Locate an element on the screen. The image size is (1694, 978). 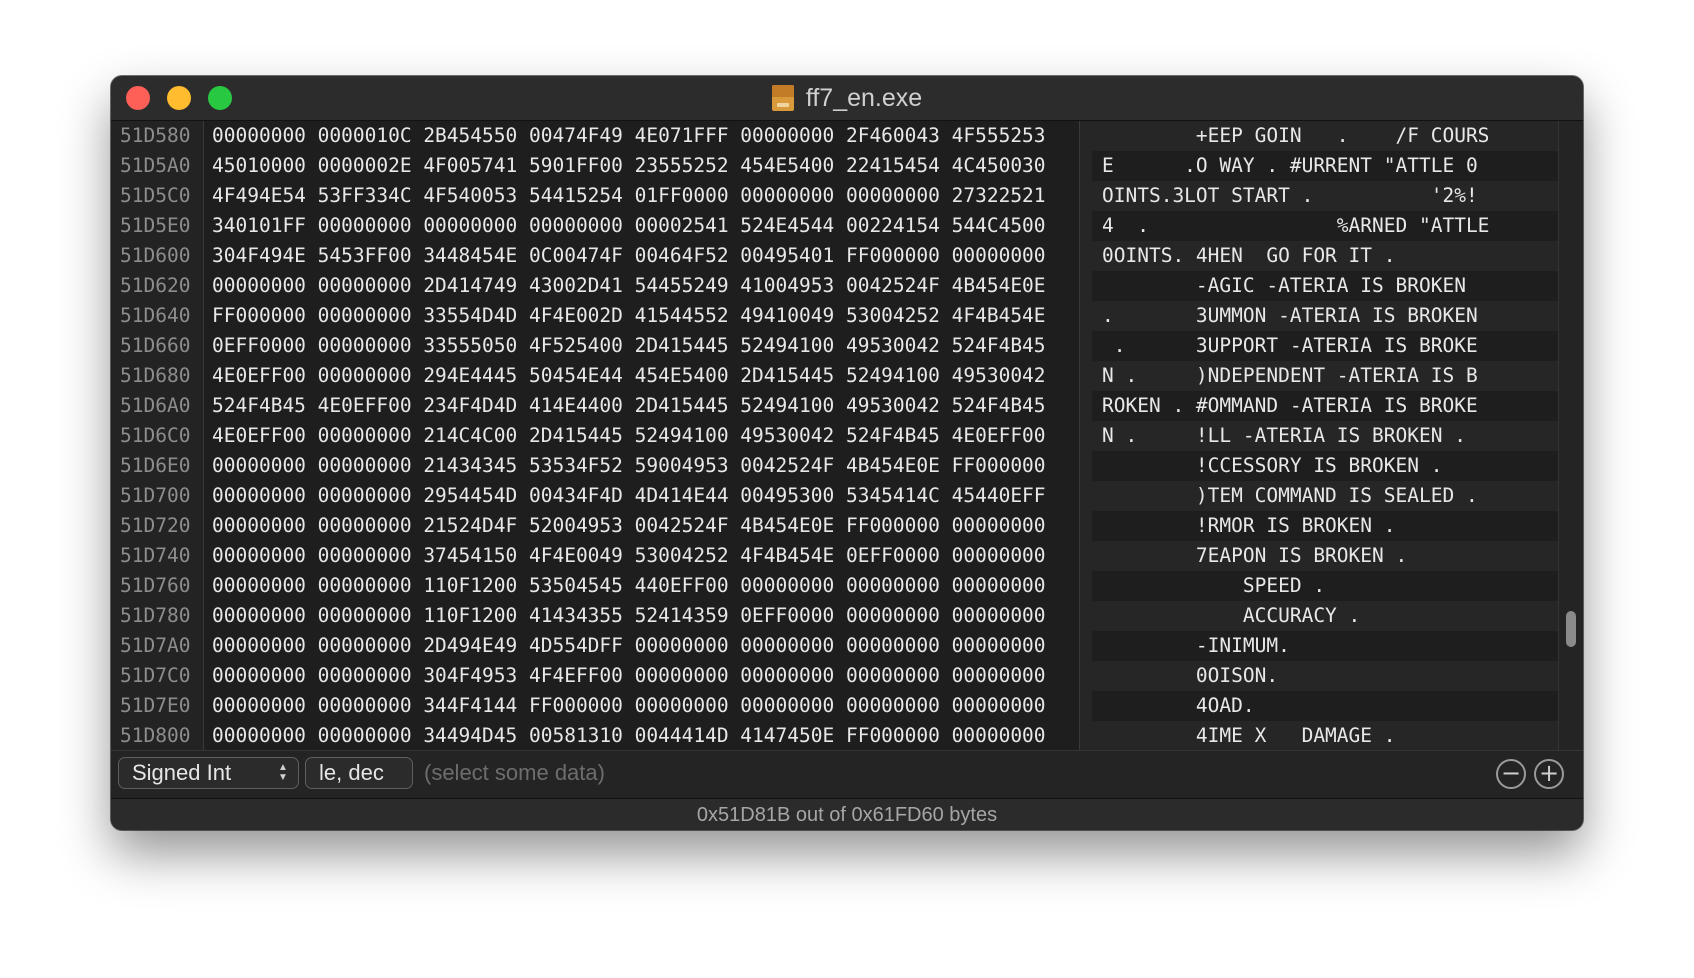
ascii-row: ACCURACY . is located at coordinates (1325, 616).